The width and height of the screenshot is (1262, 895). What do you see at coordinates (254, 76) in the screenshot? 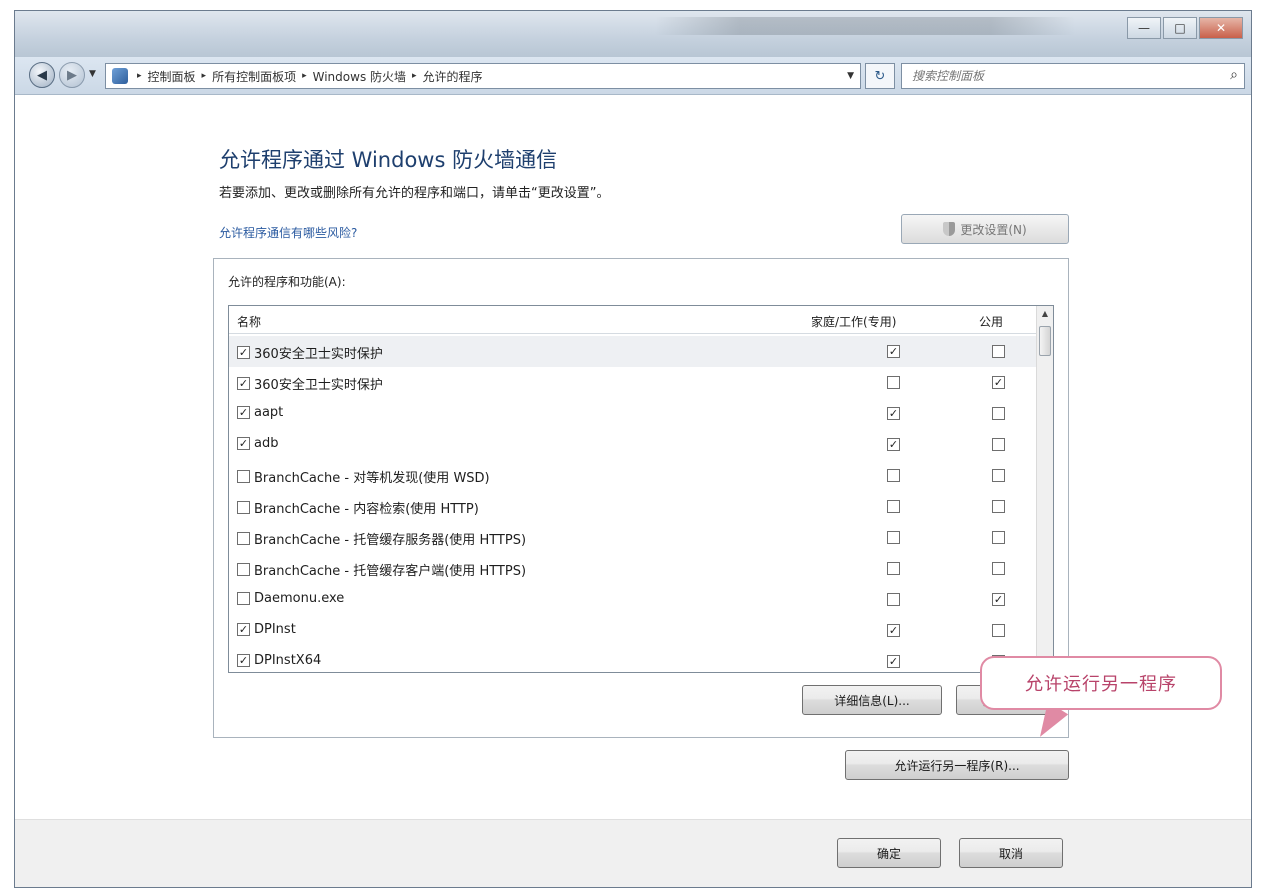
I see `breadcrumb-all-items: 所有控制面板项` at bounding box center [254, 76].